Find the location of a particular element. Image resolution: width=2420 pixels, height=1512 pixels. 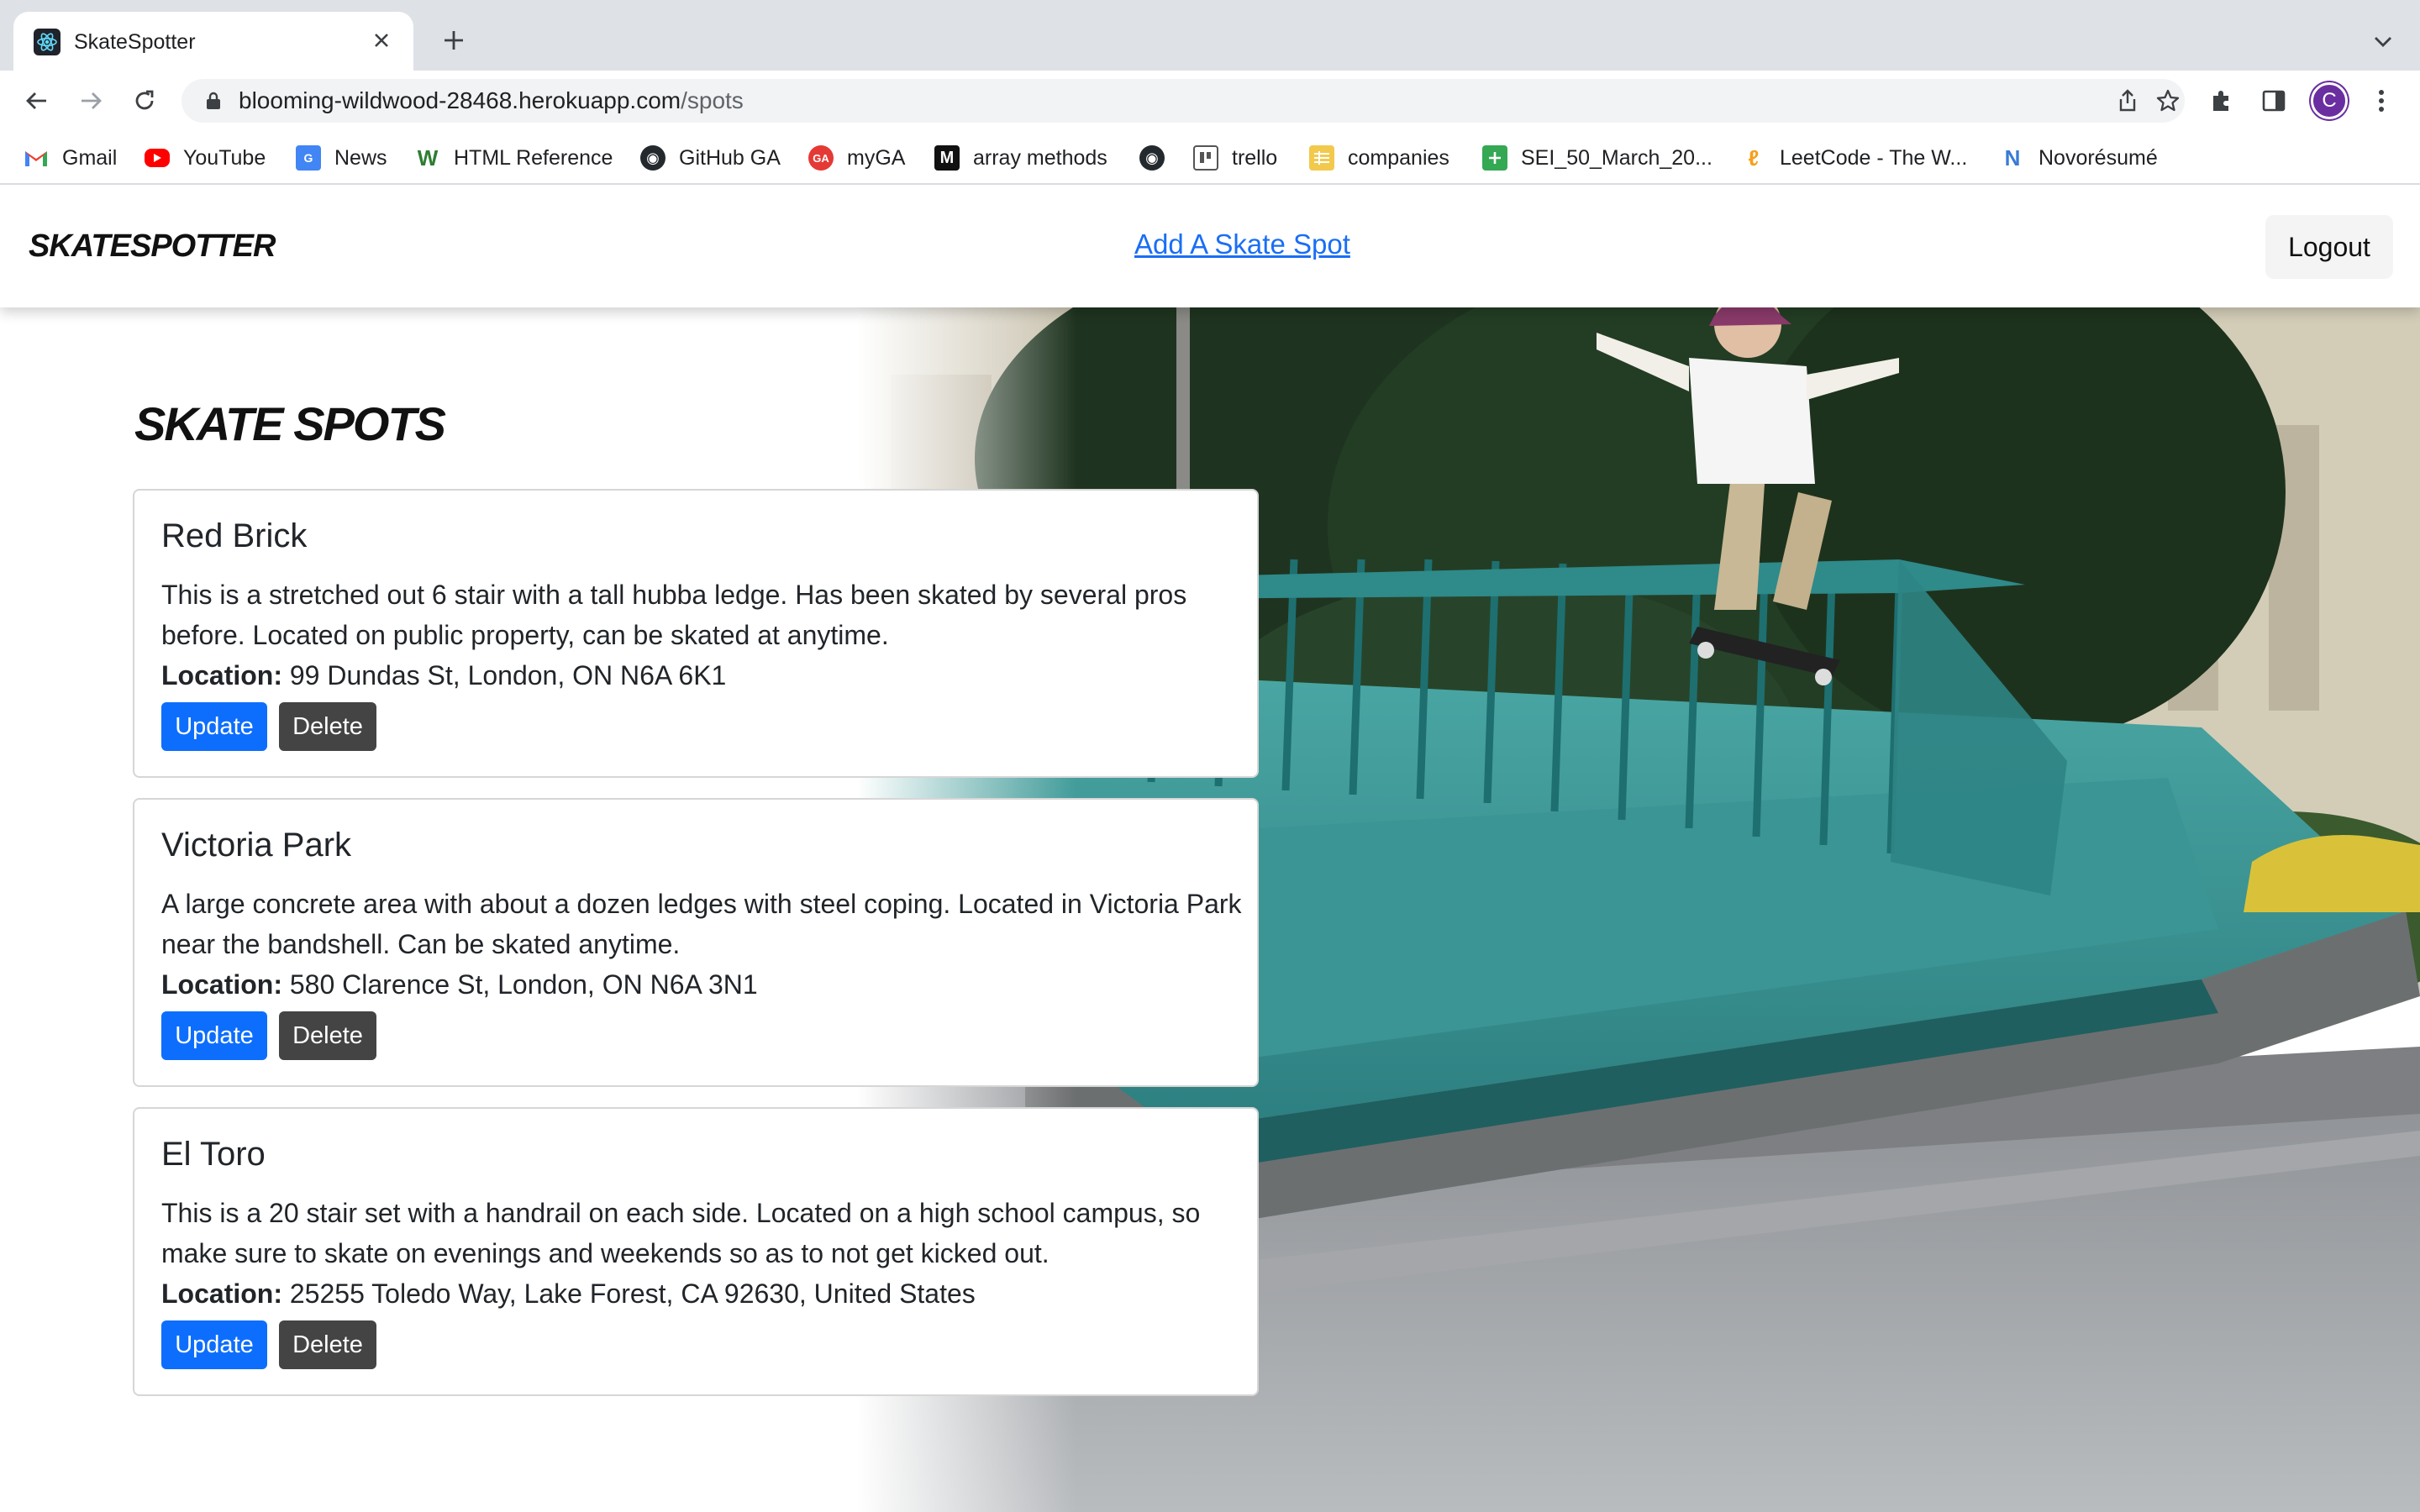

youtube-icon is located at coordinates (157, 158).